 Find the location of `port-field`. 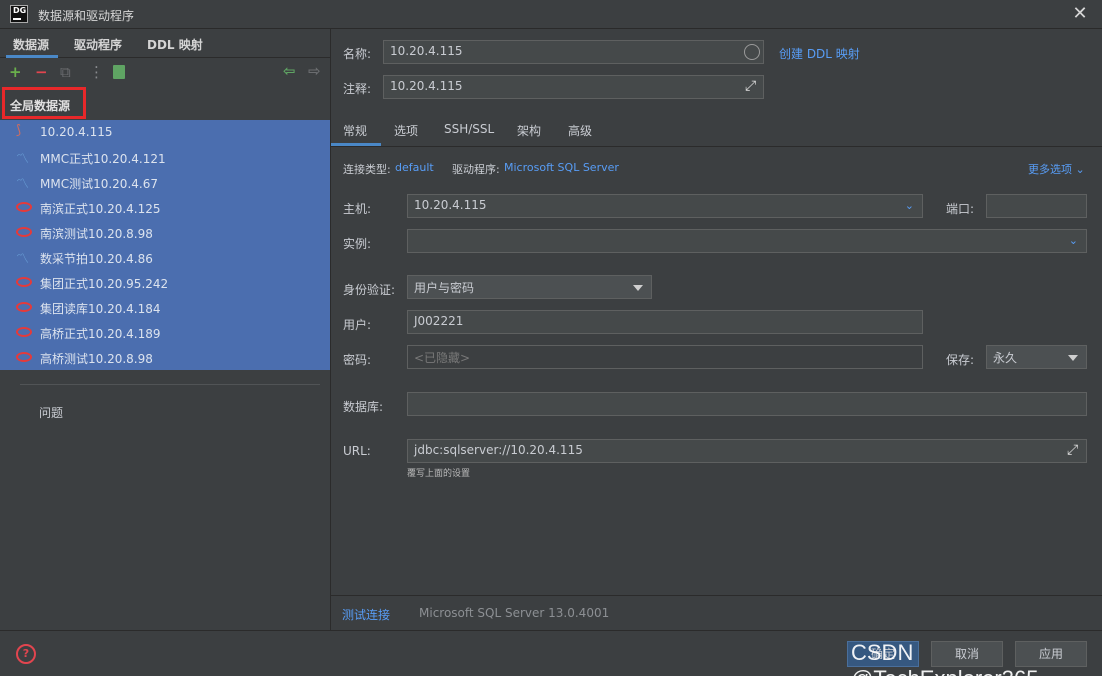

port-field is located at coordinates (1036, 206).